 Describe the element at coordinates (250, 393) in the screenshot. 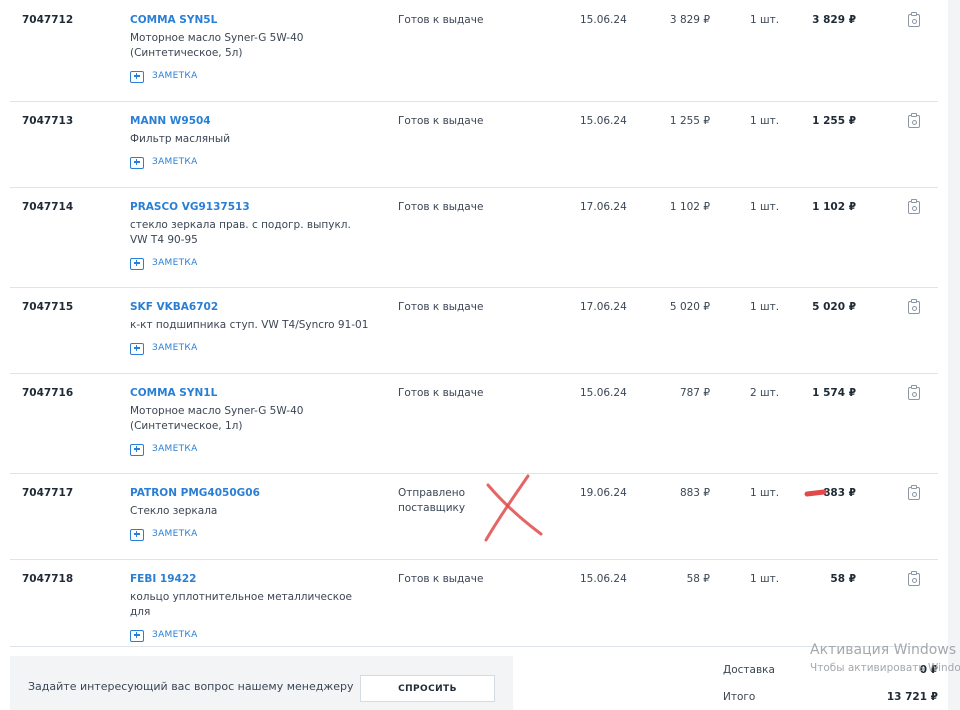

I see `product-link: COMMA SYN1L` at that location.